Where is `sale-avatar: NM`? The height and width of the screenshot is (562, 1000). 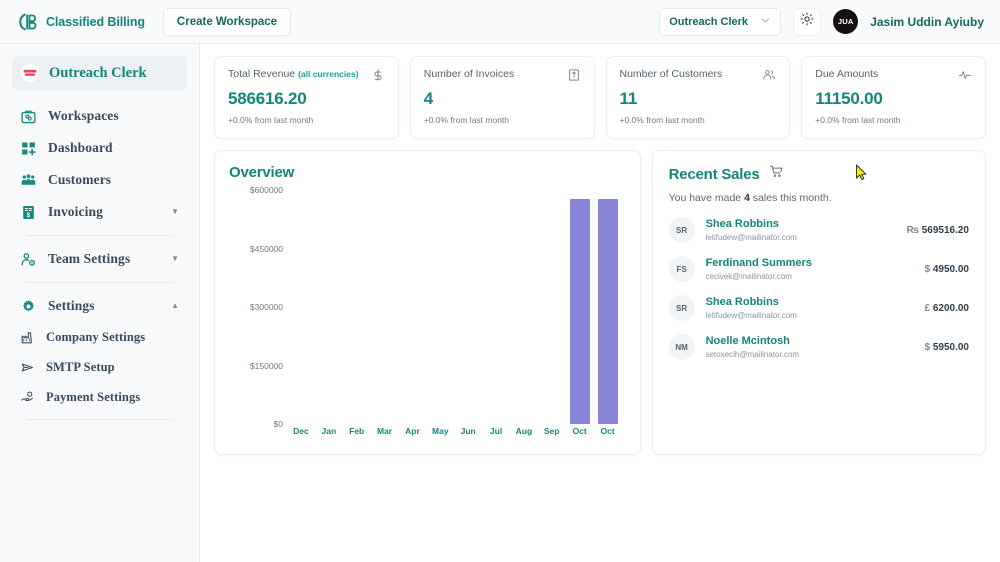 sale-avatar: NM is located at coordinates (681, 347).